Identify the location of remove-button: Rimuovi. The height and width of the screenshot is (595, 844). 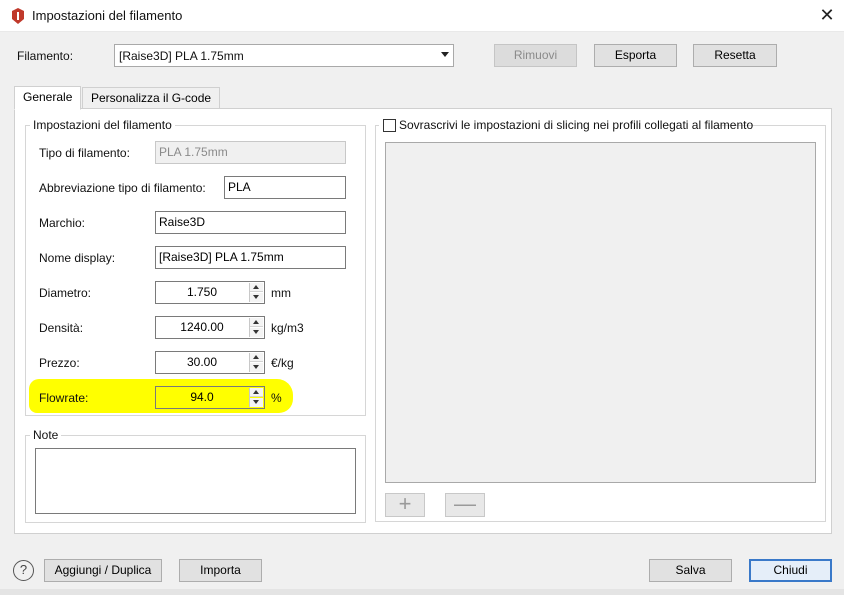
(535, 55).